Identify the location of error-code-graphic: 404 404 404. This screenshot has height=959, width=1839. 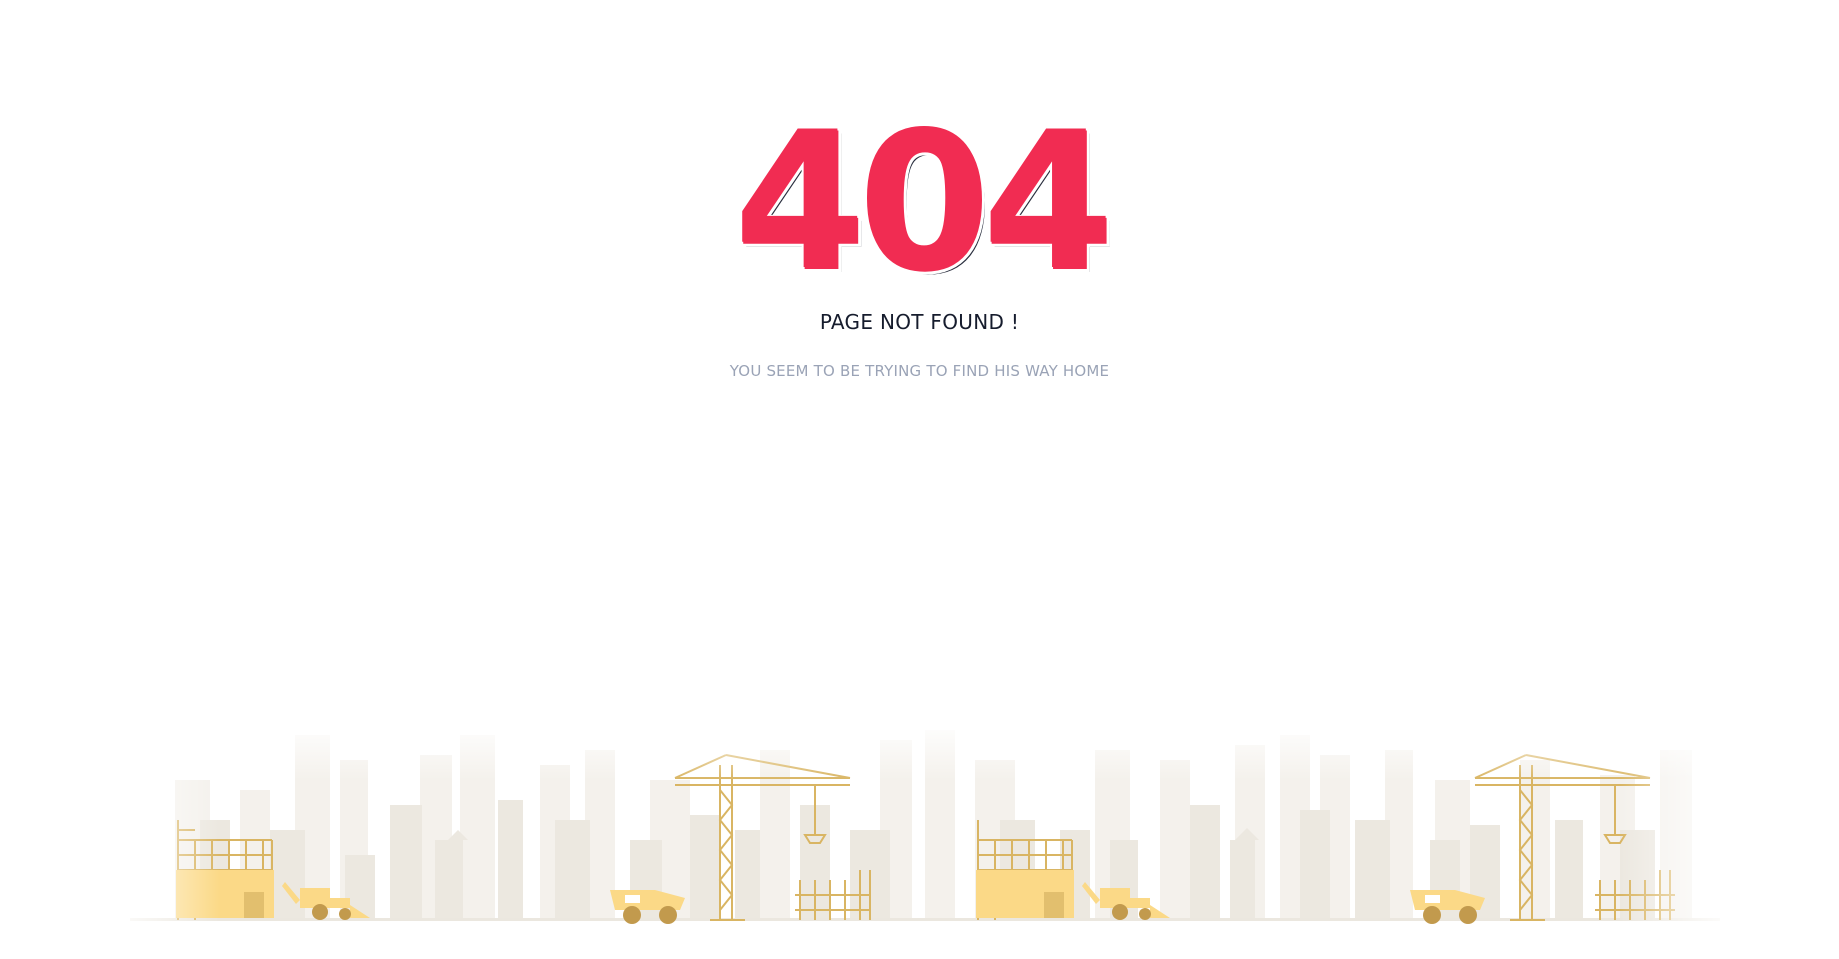
(924, 190).